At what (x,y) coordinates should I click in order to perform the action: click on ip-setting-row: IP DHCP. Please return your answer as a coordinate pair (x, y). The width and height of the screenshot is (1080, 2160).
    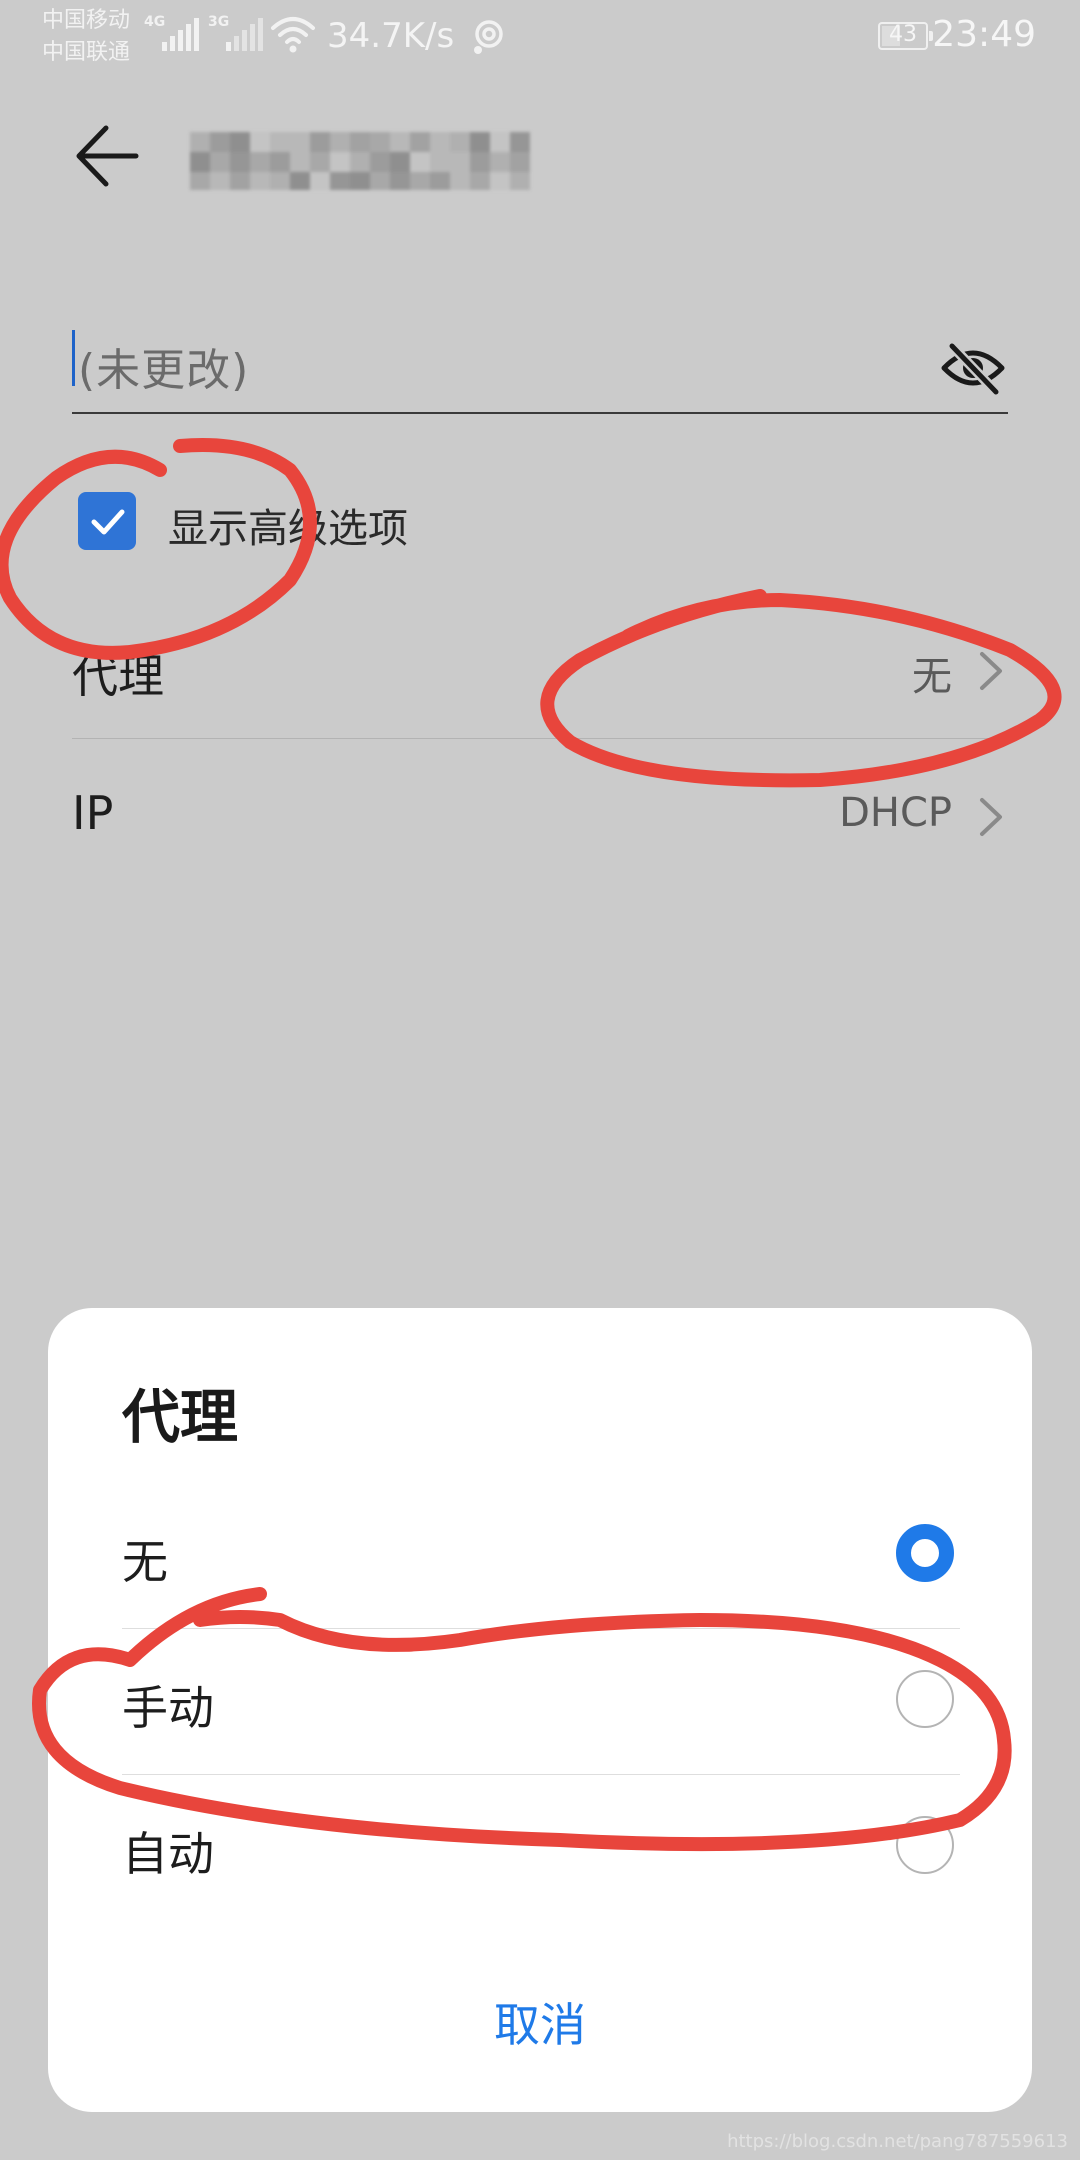
    Looking at the image, I should click on (540, 814).